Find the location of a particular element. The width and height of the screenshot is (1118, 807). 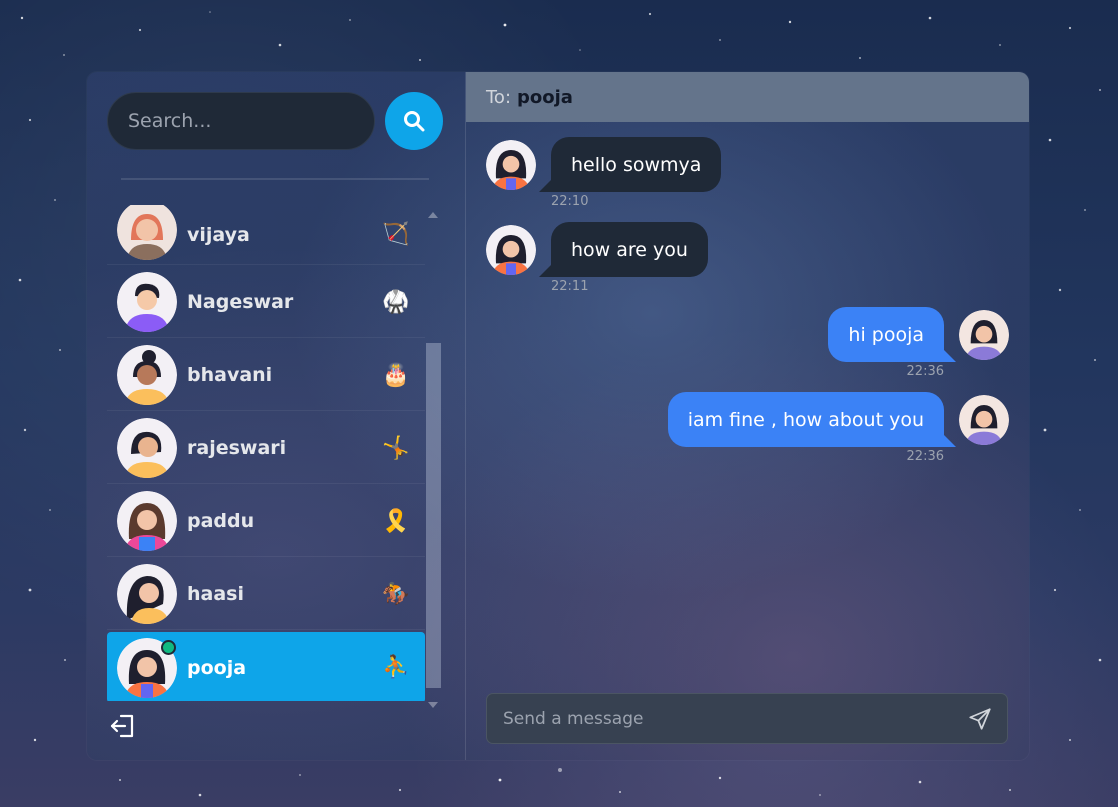

scroll-up-arrow is located at coordinates (433, 215).